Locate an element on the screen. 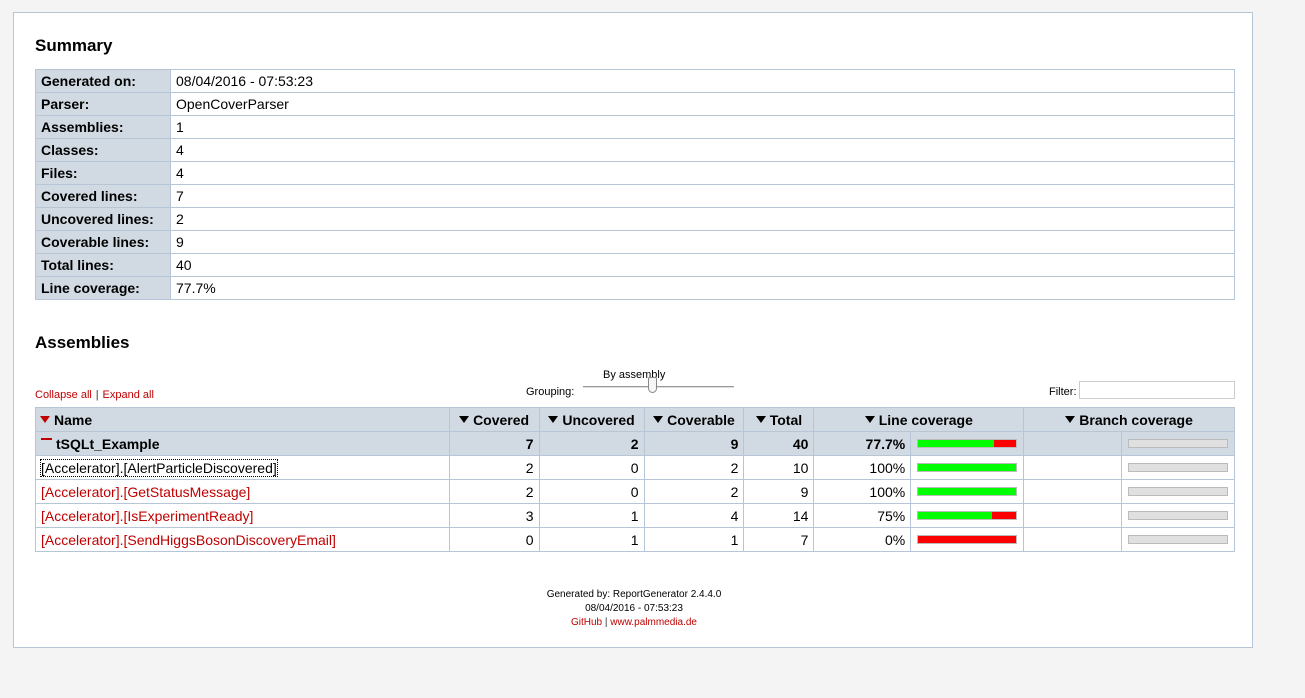  class-covered: 0 is located at coordinates (494, 539).